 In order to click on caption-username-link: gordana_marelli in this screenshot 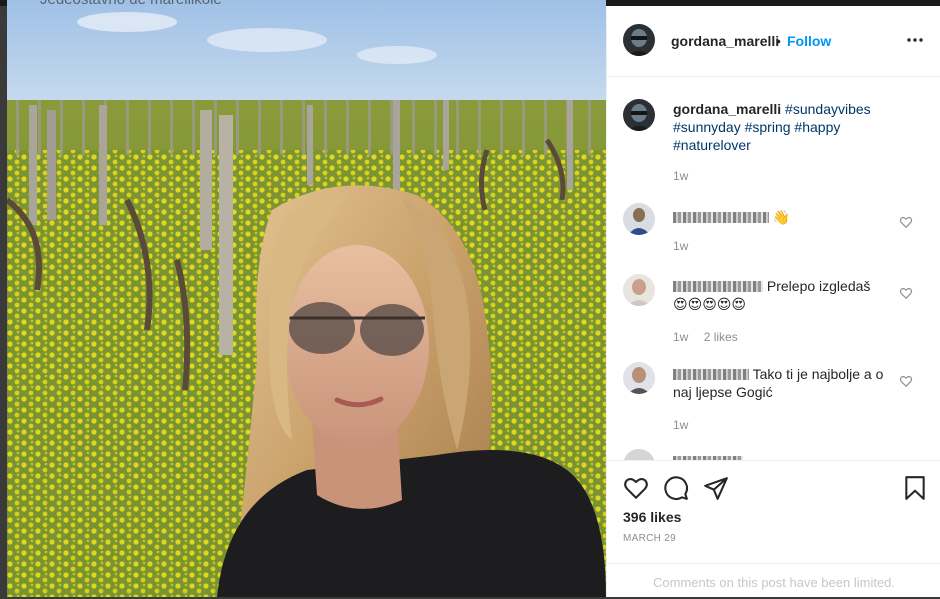, I will do `click(727, 109)`.